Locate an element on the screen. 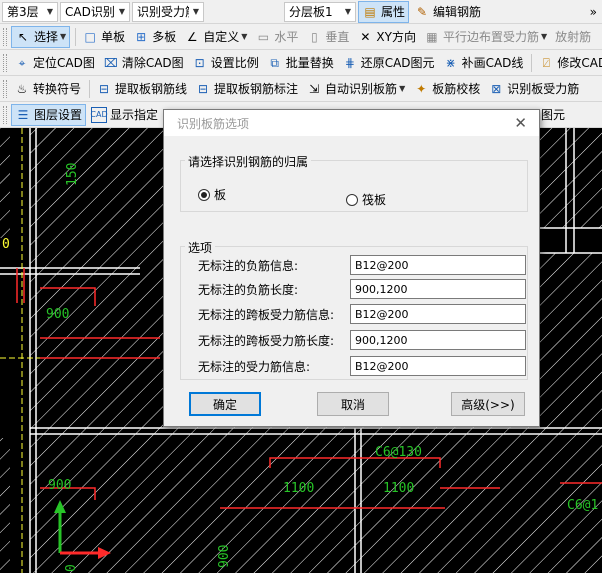  toolbar-top: 第3层▼ CAD识别▼ 识别受力筋▼ 分层板1▼ ▤属性 ✎编辑钢筋 » is located at coordinates (301, 12).